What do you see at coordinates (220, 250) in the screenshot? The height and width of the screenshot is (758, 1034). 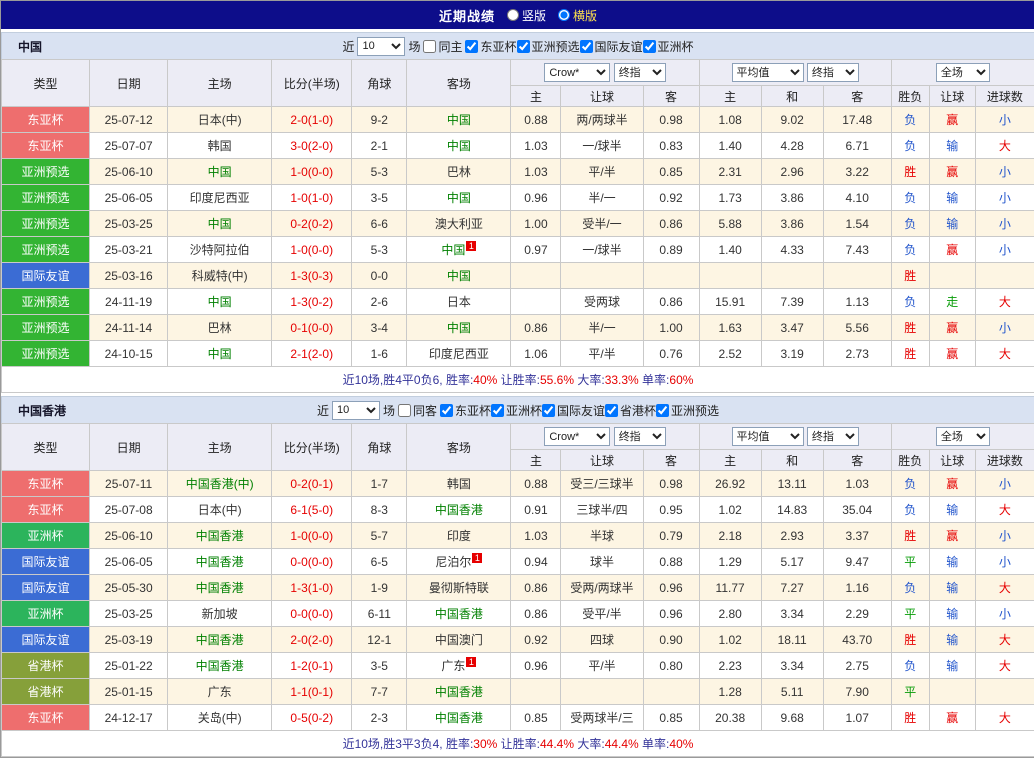 I see `team-name: 沙特阿拉伯` at bounding box center [220, 250].